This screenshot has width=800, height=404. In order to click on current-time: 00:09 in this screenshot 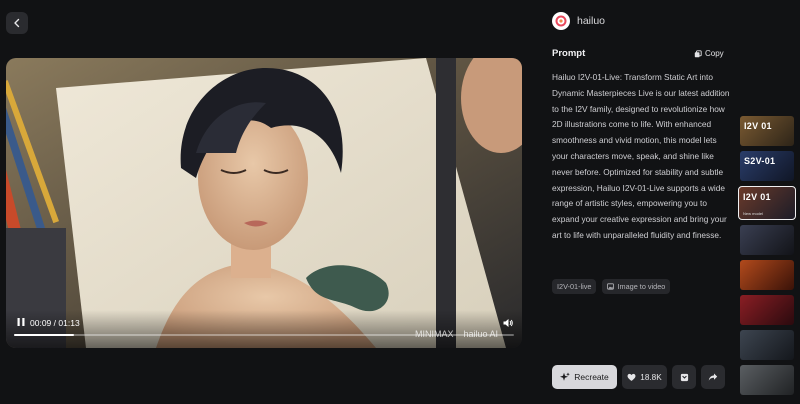, I will do `click(41, 323)`.